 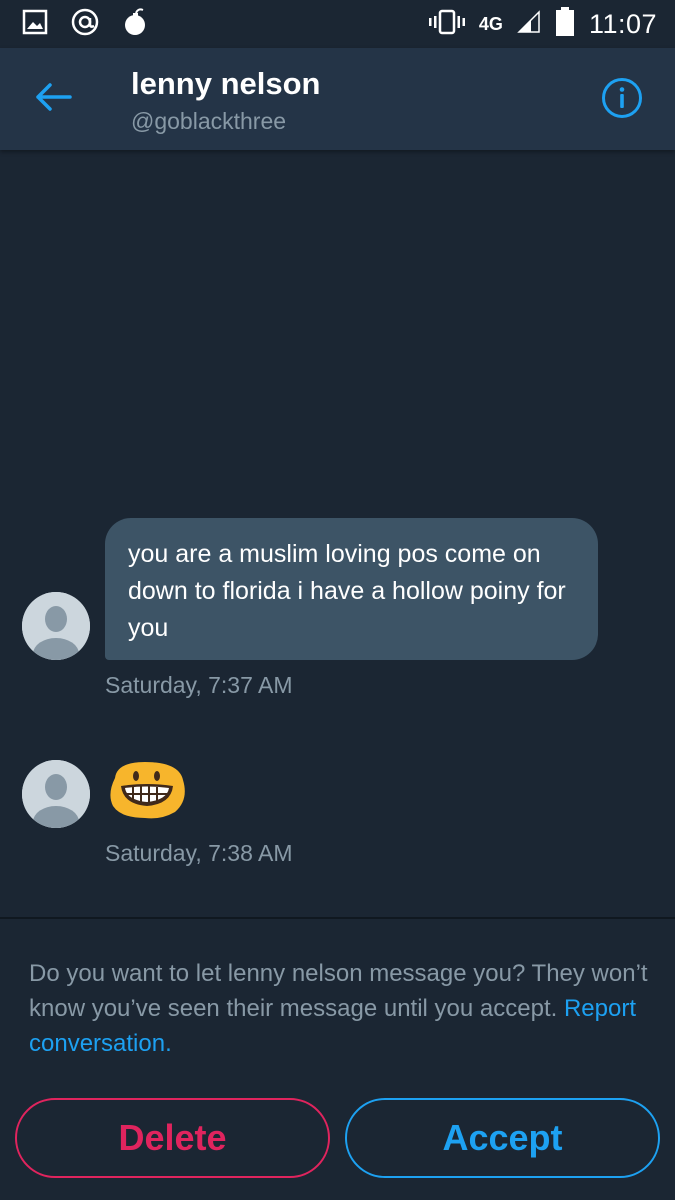 What do you see at coordinates (147, 790) in the screenshot?
I see `grinning-face-emoji` at bounding box center [147, 790].